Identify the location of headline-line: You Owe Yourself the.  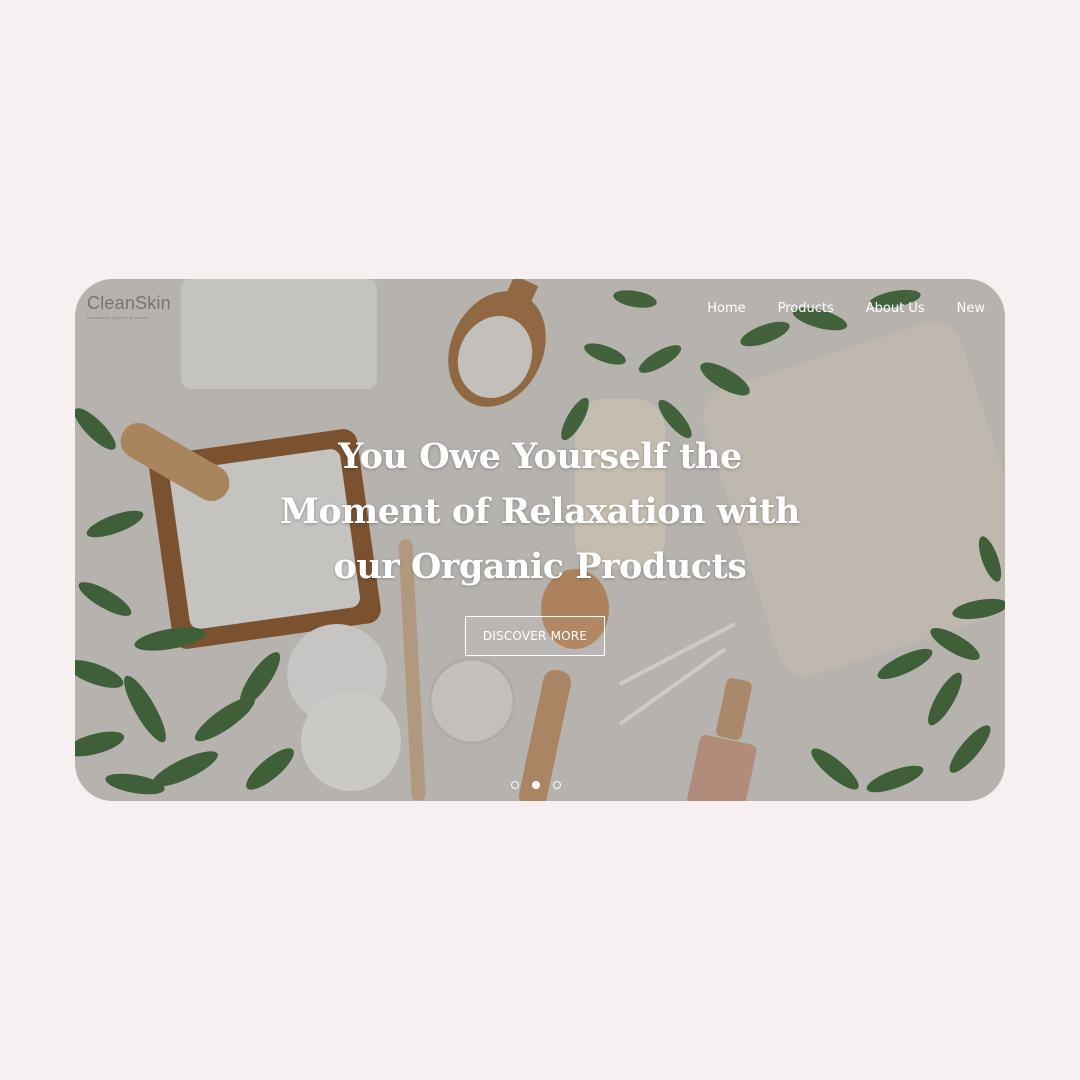
(540, 456).